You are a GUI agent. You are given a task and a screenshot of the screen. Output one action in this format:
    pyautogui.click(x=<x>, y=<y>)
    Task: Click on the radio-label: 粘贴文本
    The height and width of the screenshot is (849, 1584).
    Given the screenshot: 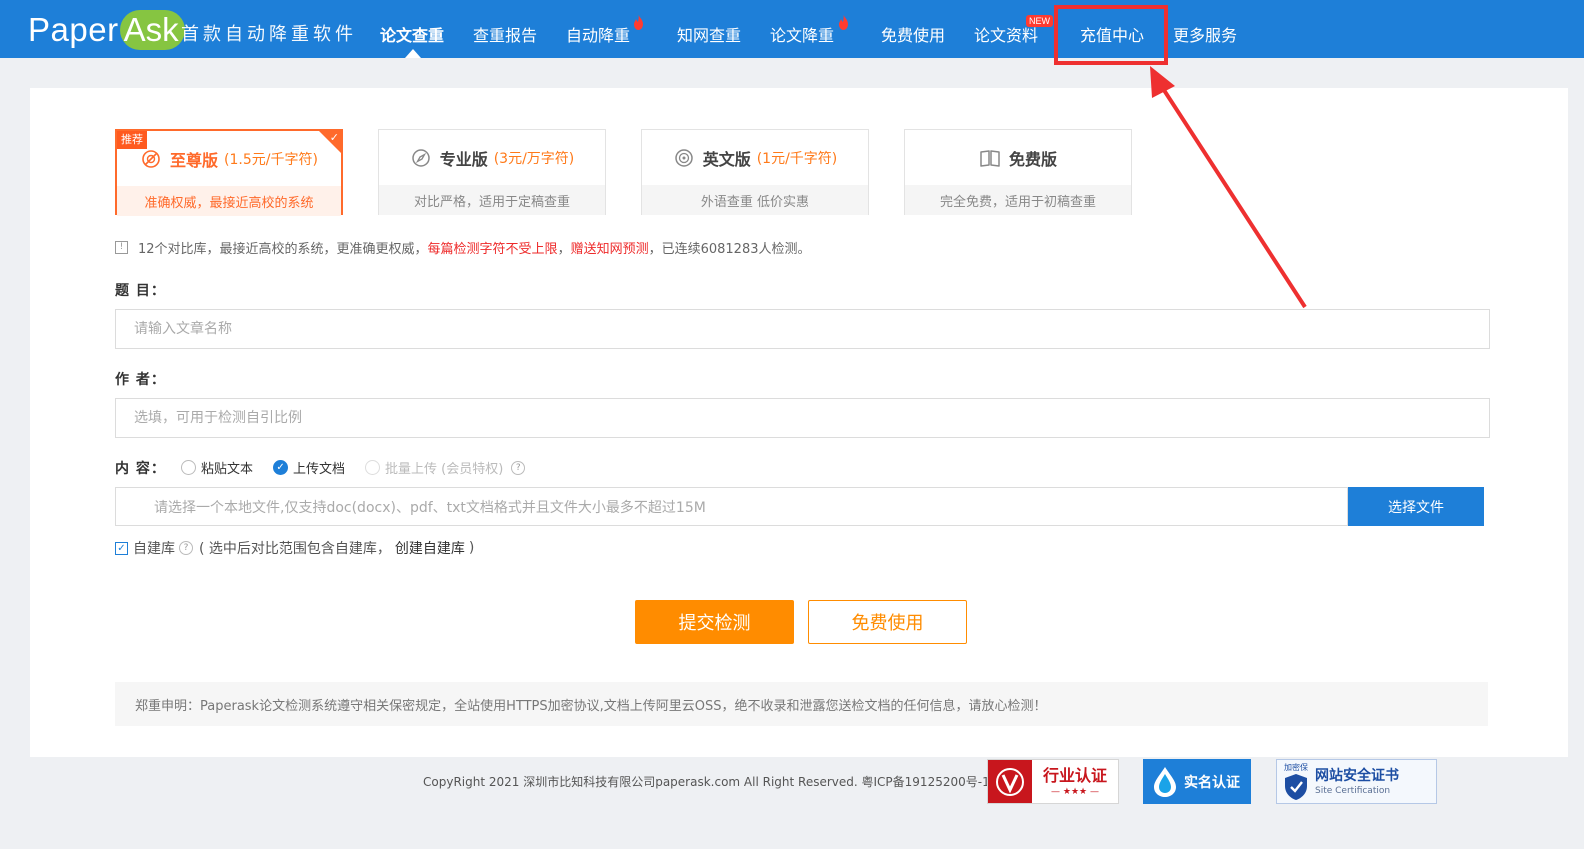 What is the action you would take?
    pyautogui.click(x=227, y=467)
    